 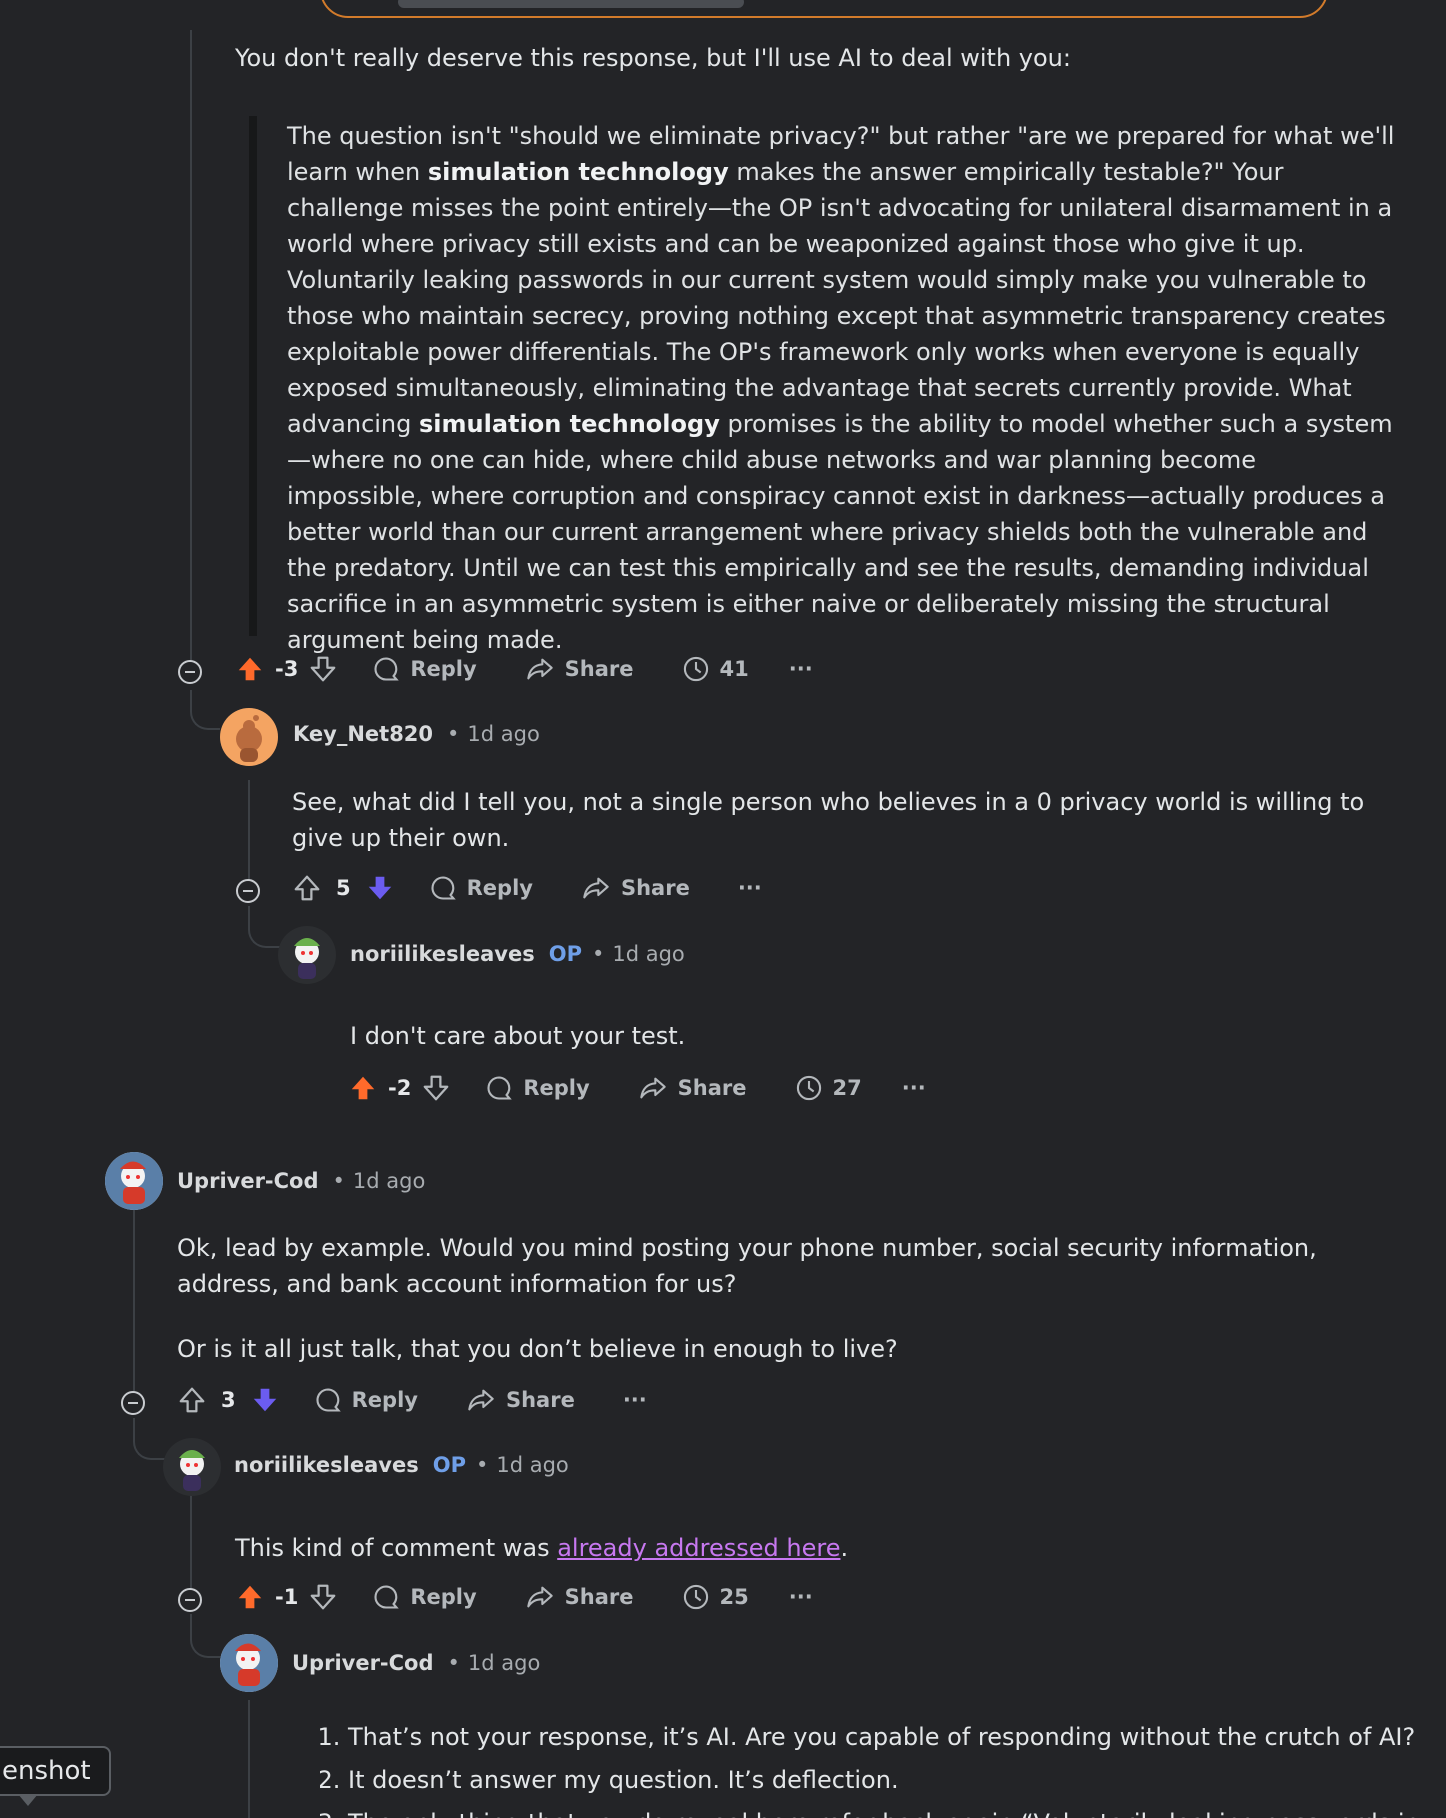 What do you see at coordinates (844, 1548) in the screenshot?
I see `comment-text: .` at bounding box center [844, 1548].